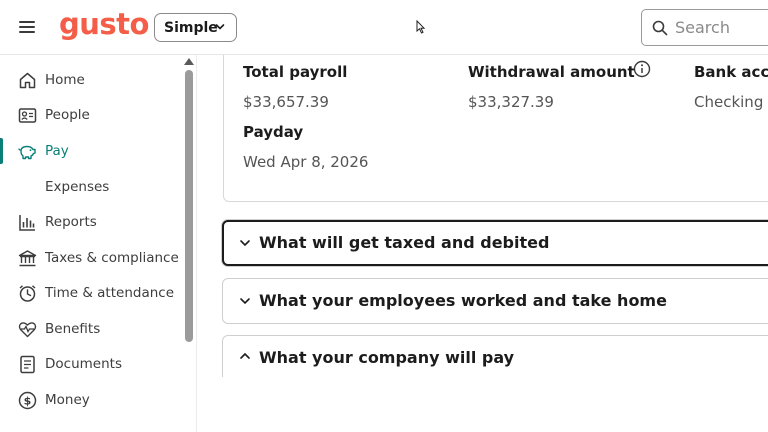  I want to click on sidebar-item-reports: Reports, so click(91, 222).